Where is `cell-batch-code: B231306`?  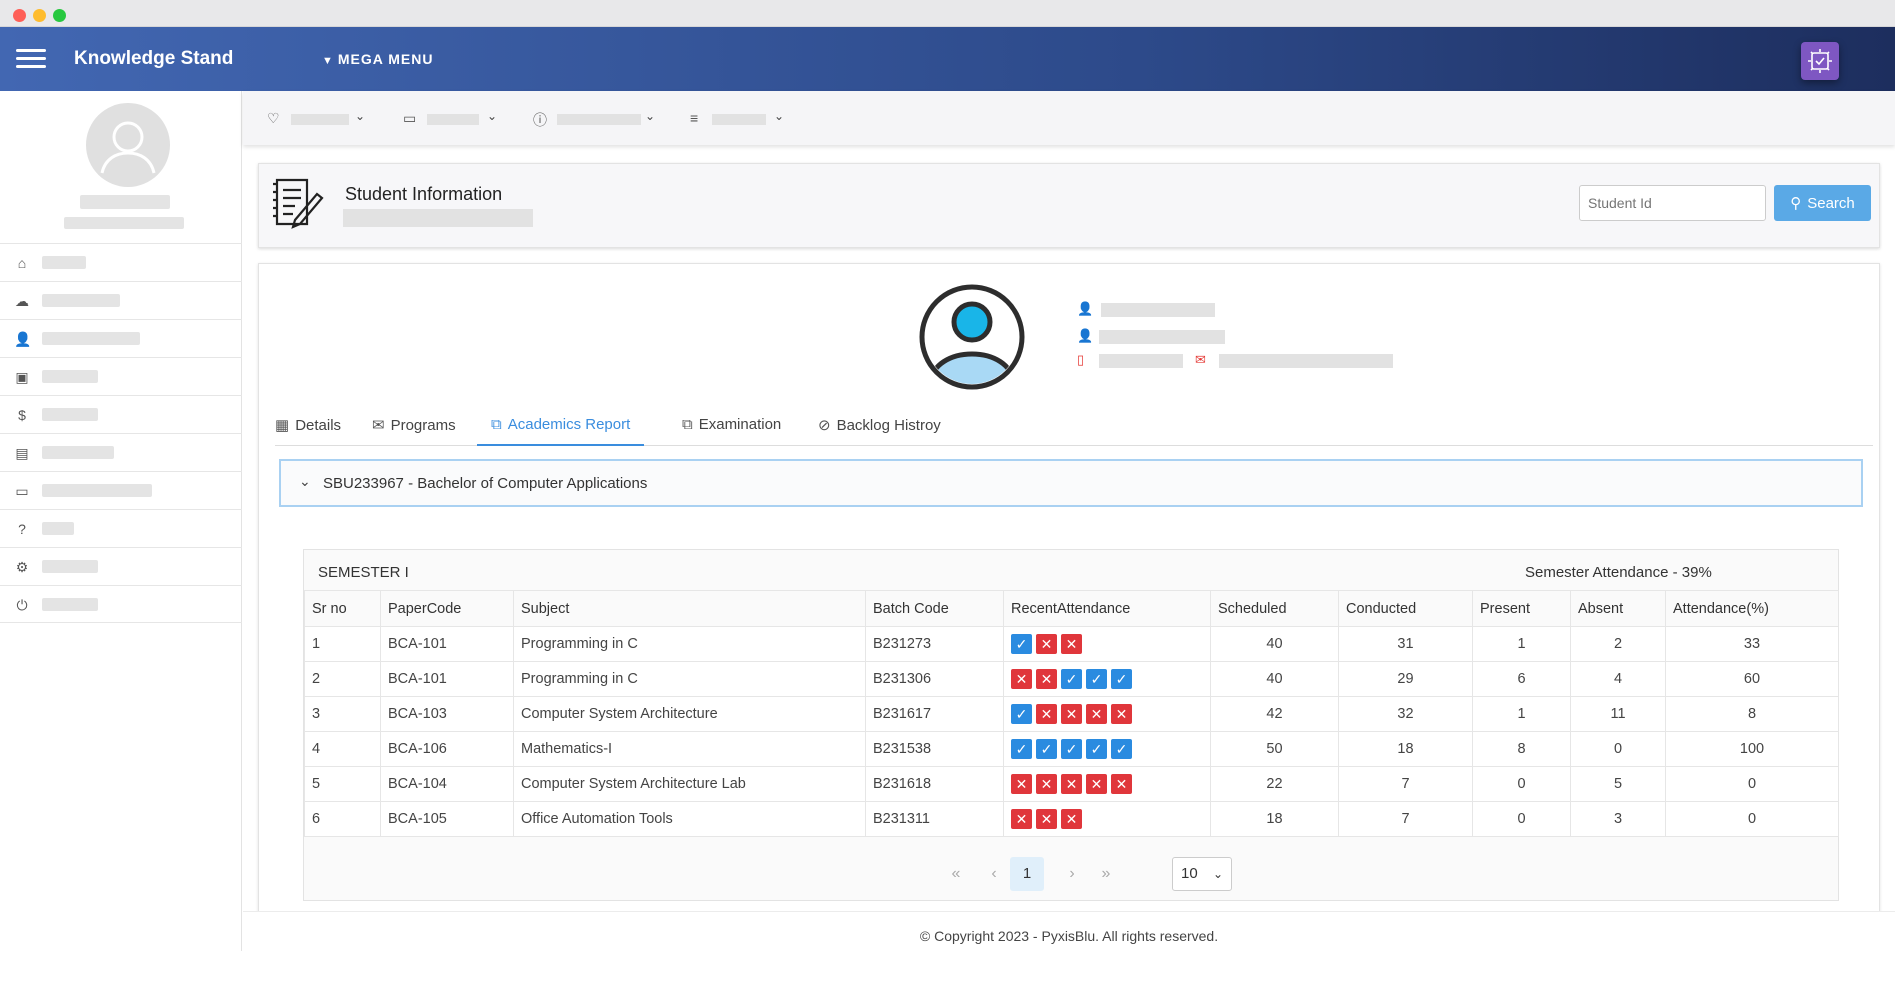 cell-batch-code: B231306 is located at coordinates (934, 679).